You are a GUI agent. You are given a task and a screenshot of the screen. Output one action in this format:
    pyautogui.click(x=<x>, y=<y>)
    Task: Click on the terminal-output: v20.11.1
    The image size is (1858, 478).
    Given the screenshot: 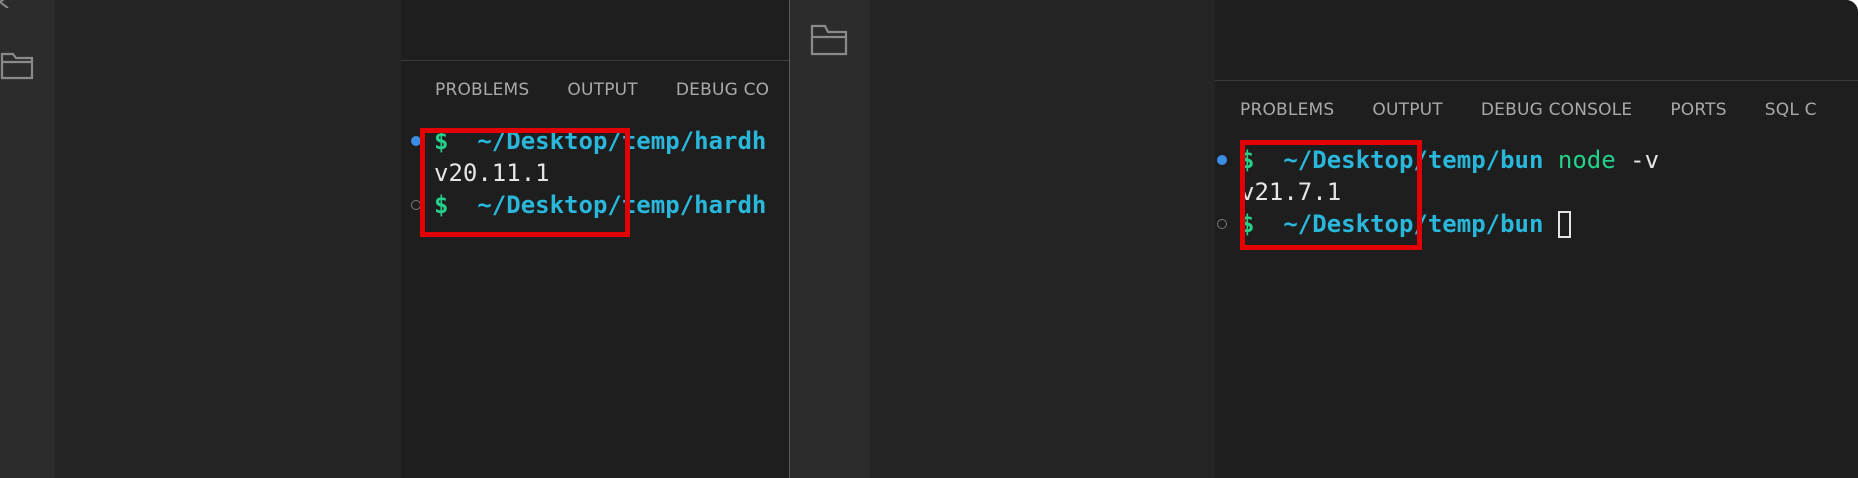 What is the action you would take?
    pyautogui.click(x=492, y=173)
    